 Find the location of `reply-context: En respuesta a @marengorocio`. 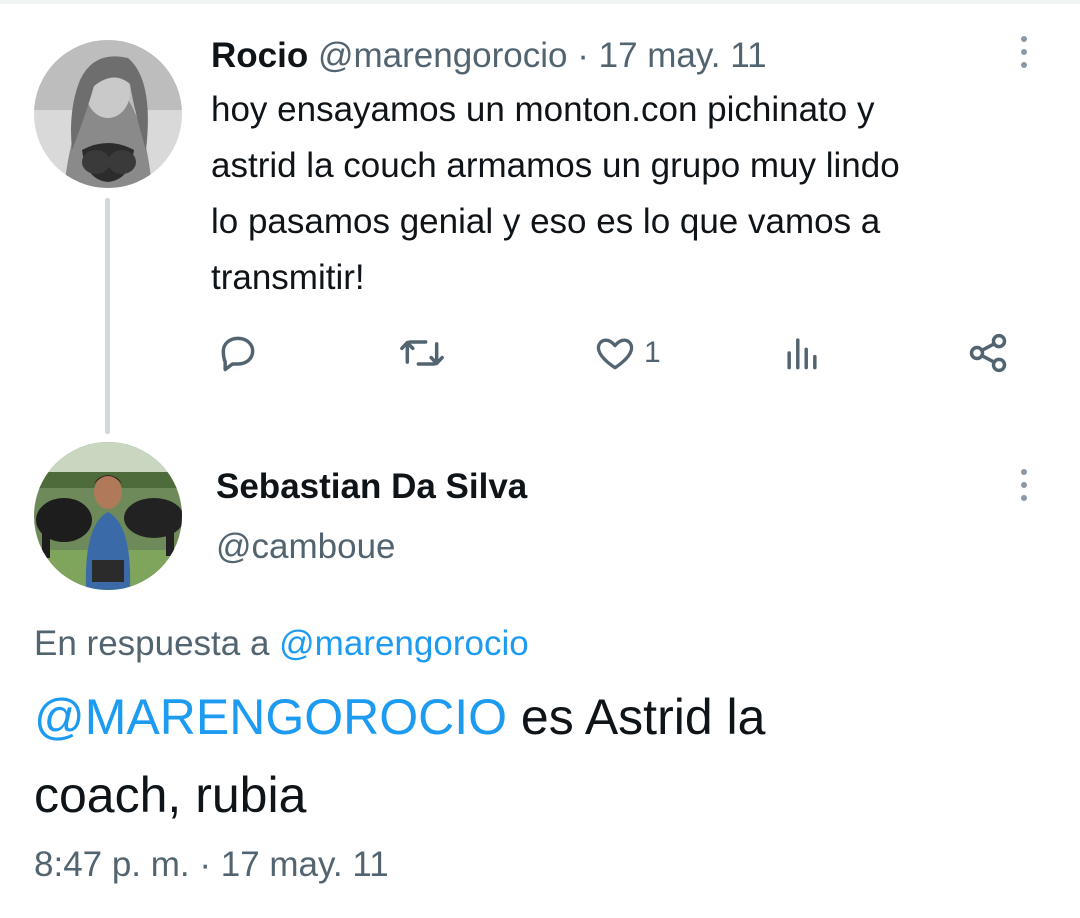

reply-context: En respuesta a @marengorocio is located at coordinates (281, 644).